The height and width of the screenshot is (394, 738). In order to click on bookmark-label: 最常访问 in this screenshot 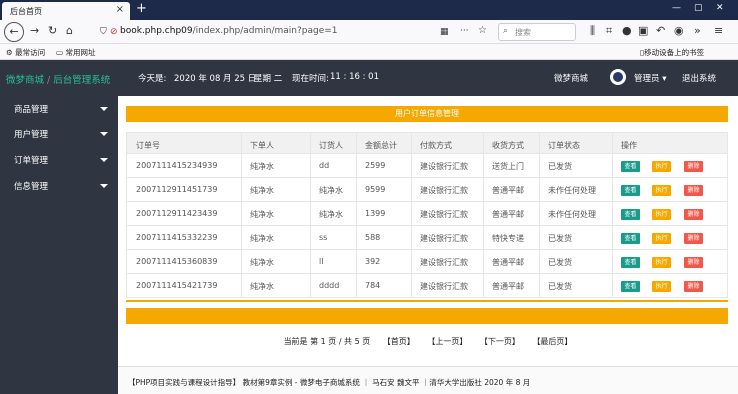, I will do `click(30, 52)`.